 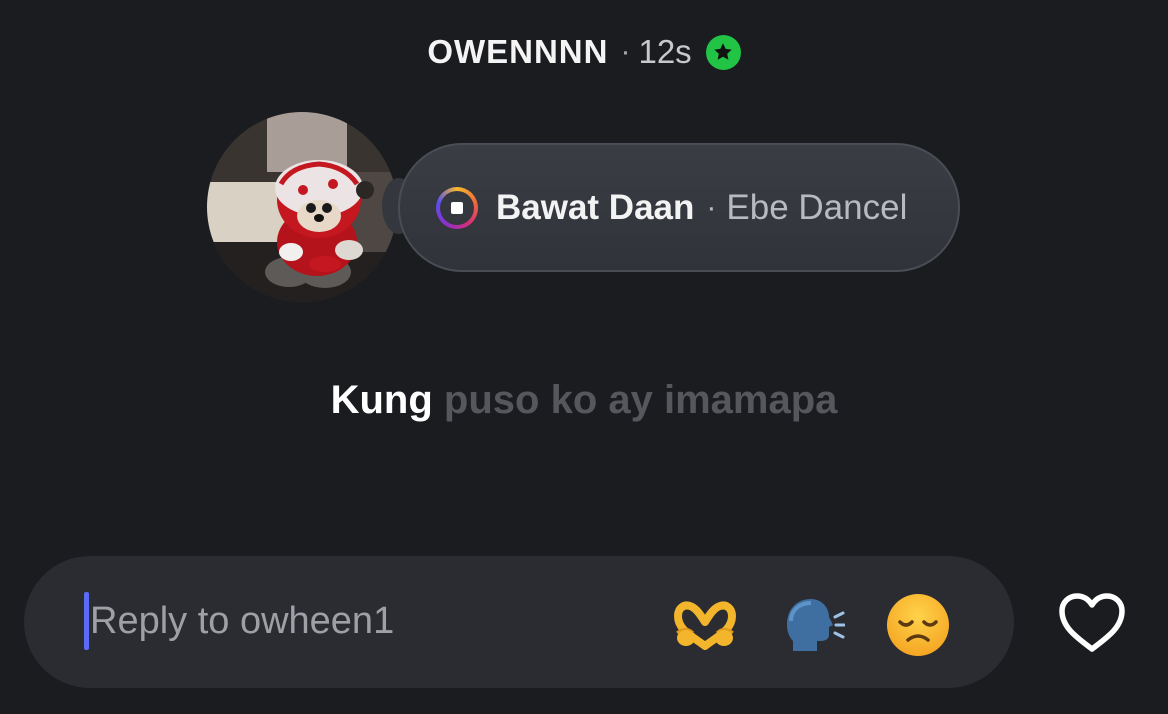 What do you see at coordinates (595, 207) in the screenshot?
I see `song-title: Bawat Daan` at bounding box center [595, 207].